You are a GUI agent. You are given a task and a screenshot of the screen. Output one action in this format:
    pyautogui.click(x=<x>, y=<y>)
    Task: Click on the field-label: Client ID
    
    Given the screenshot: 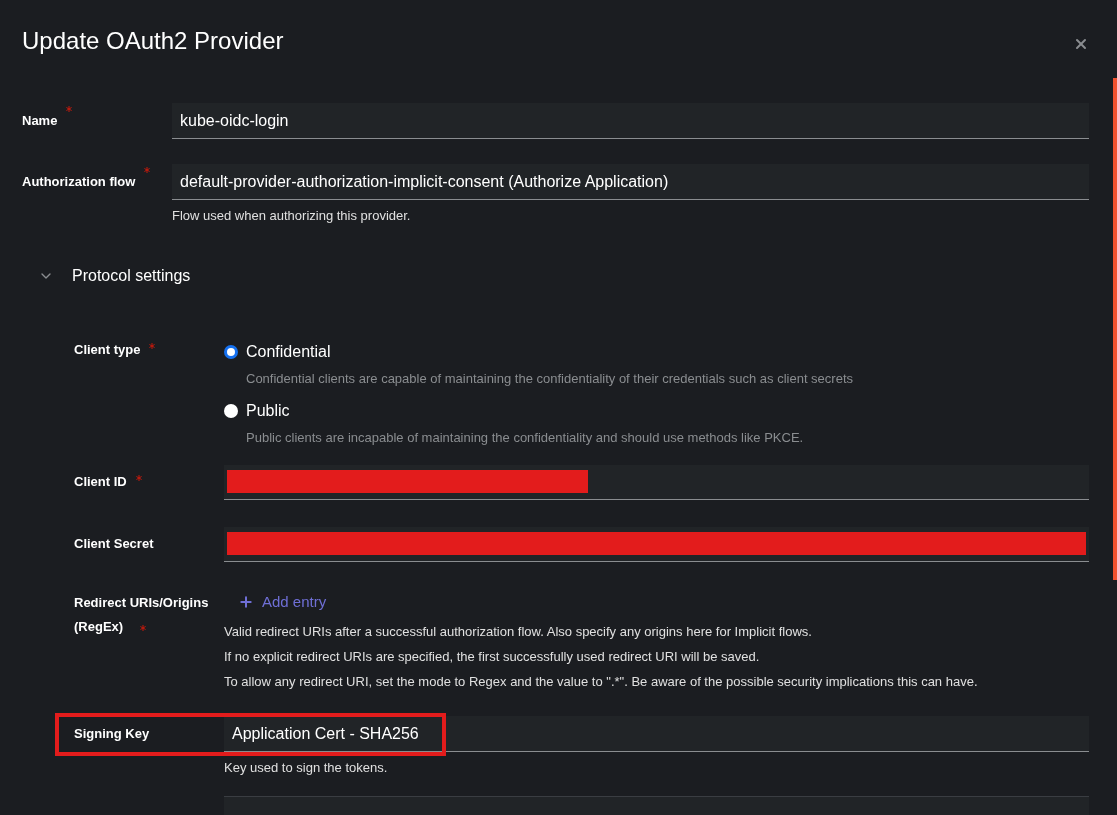 What is the action you would take?
    pyautogui.click(x=100, y=482)
    